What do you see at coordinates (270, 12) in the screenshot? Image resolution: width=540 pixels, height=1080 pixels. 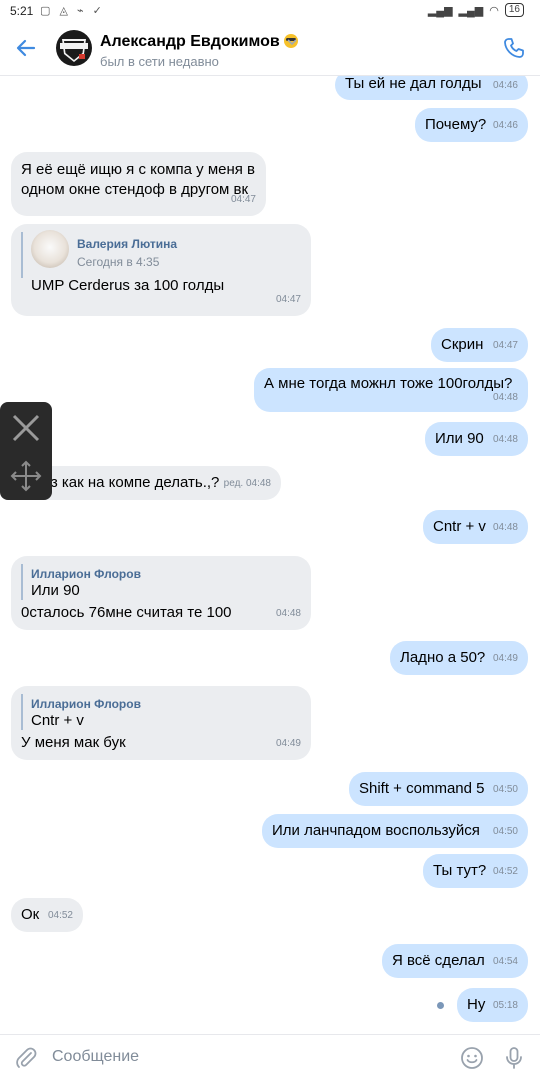 I see `status-bar: 5:21 ▢ ◬ ⌁ ✓ ▂▄▆ ▂▄▆ ◠ 16` at bounding box center [270, 12].